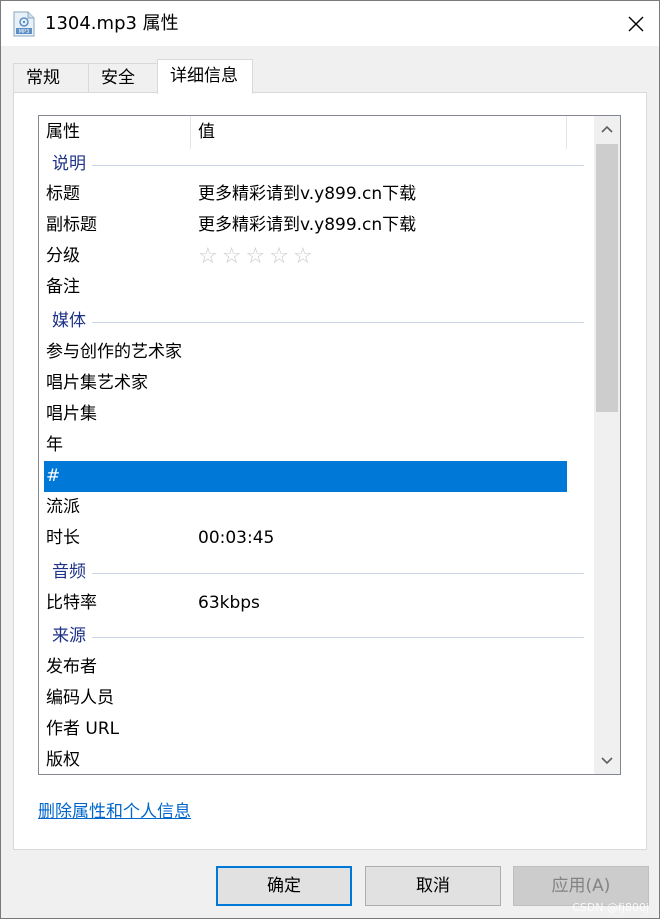  What do you see at coordinates (305, 759) in the screenshot?
I see `row-copyright: 版权` at bounding box center [305, 759].